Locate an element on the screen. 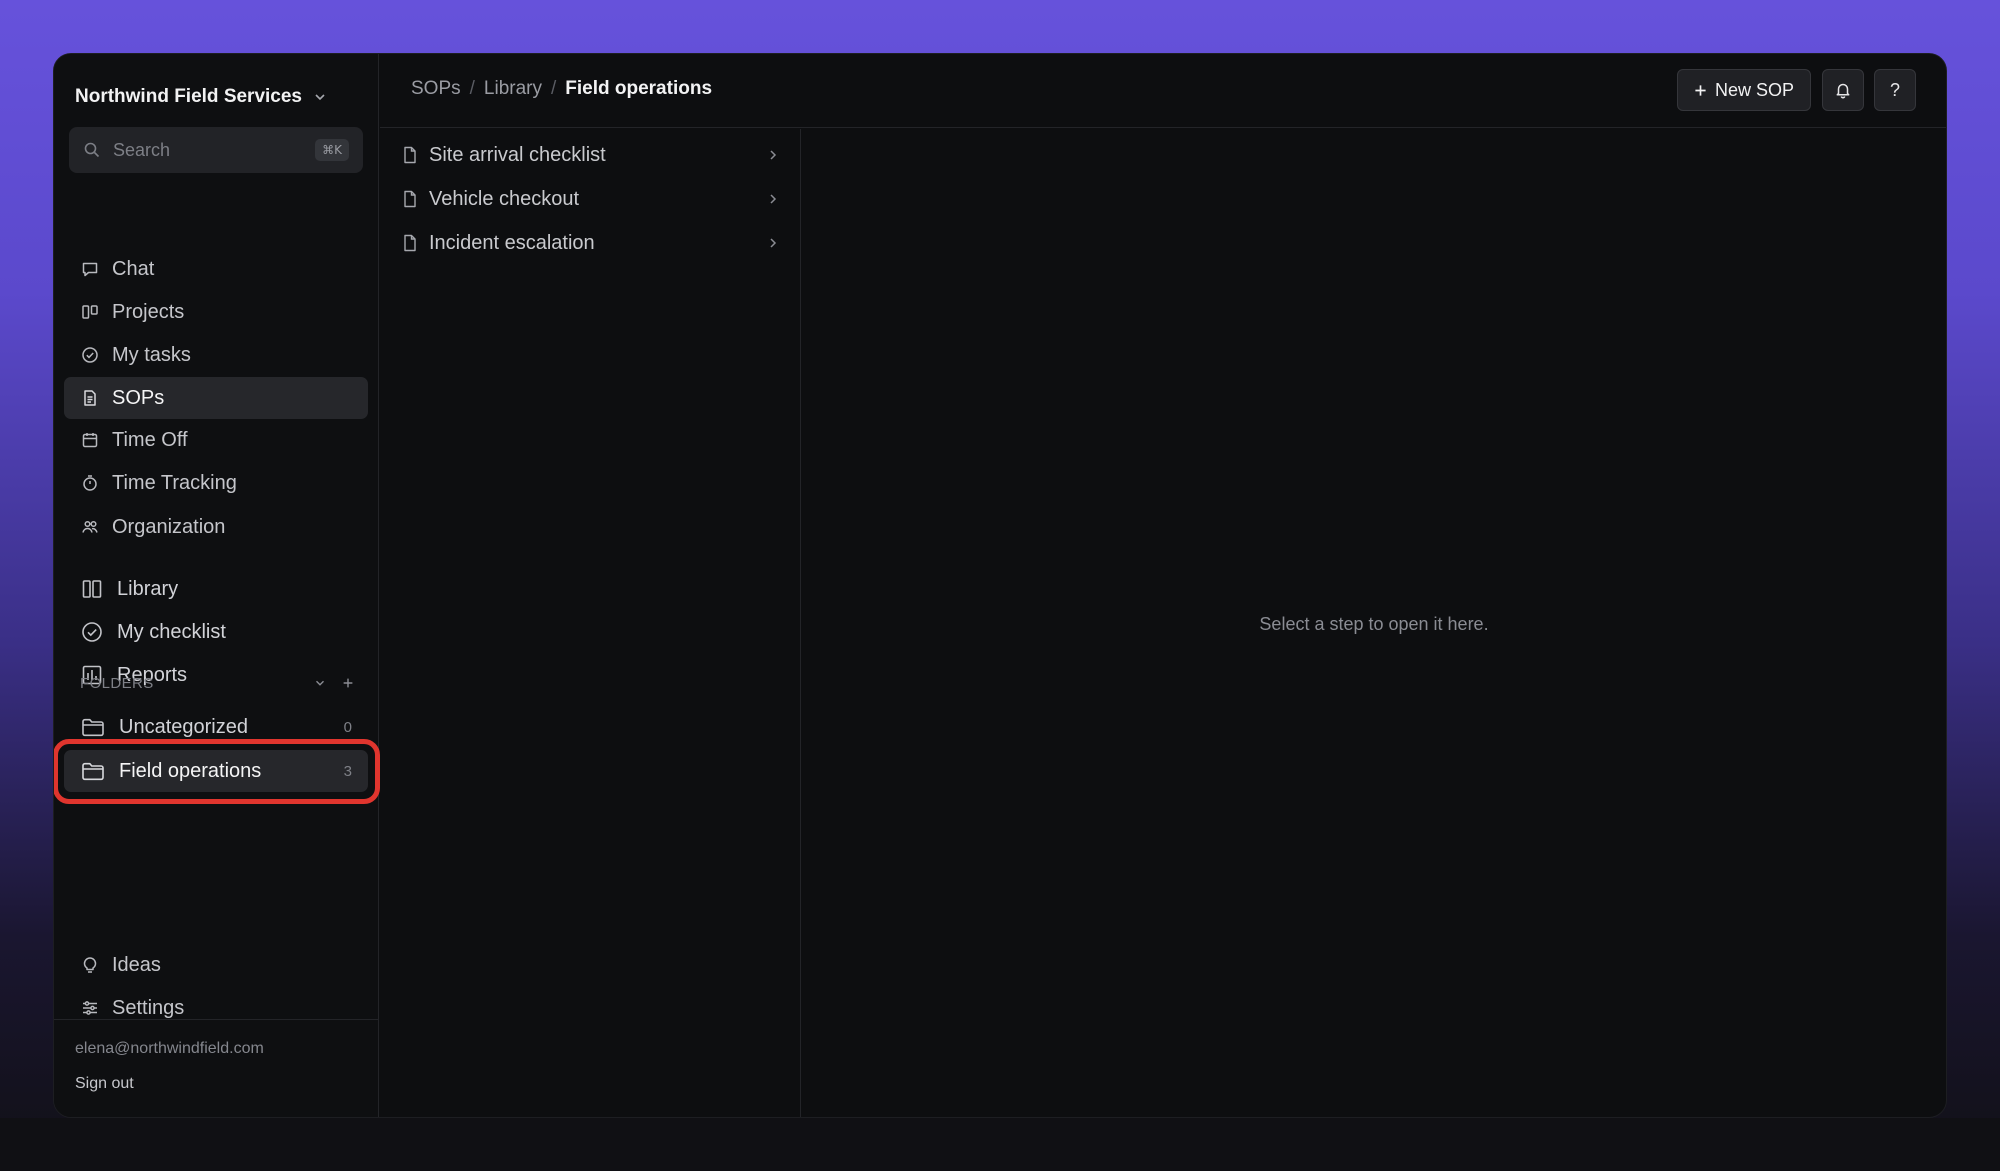  workspace-switcher: Northwind Field Services is located at coordinates (201, 97).